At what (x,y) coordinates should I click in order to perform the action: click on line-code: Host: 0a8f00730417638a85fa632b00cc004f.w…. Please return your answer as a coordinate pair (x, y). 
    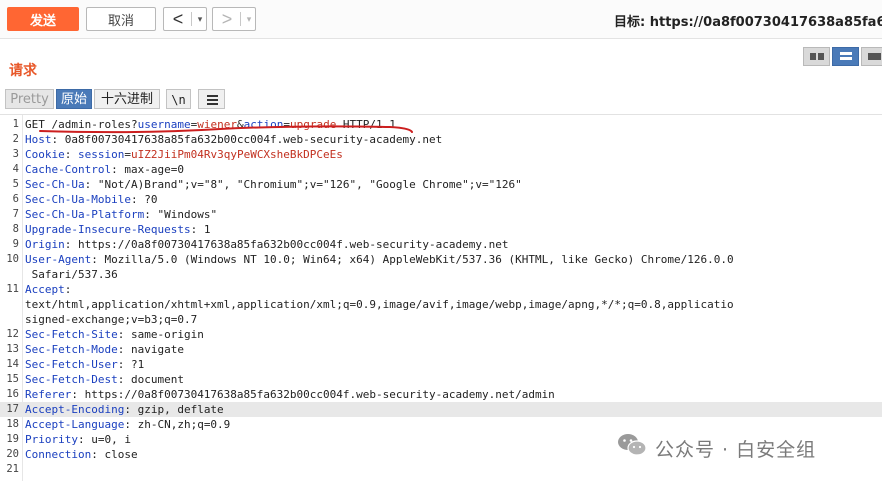
    Looking at the image, I should click on (233, 139).